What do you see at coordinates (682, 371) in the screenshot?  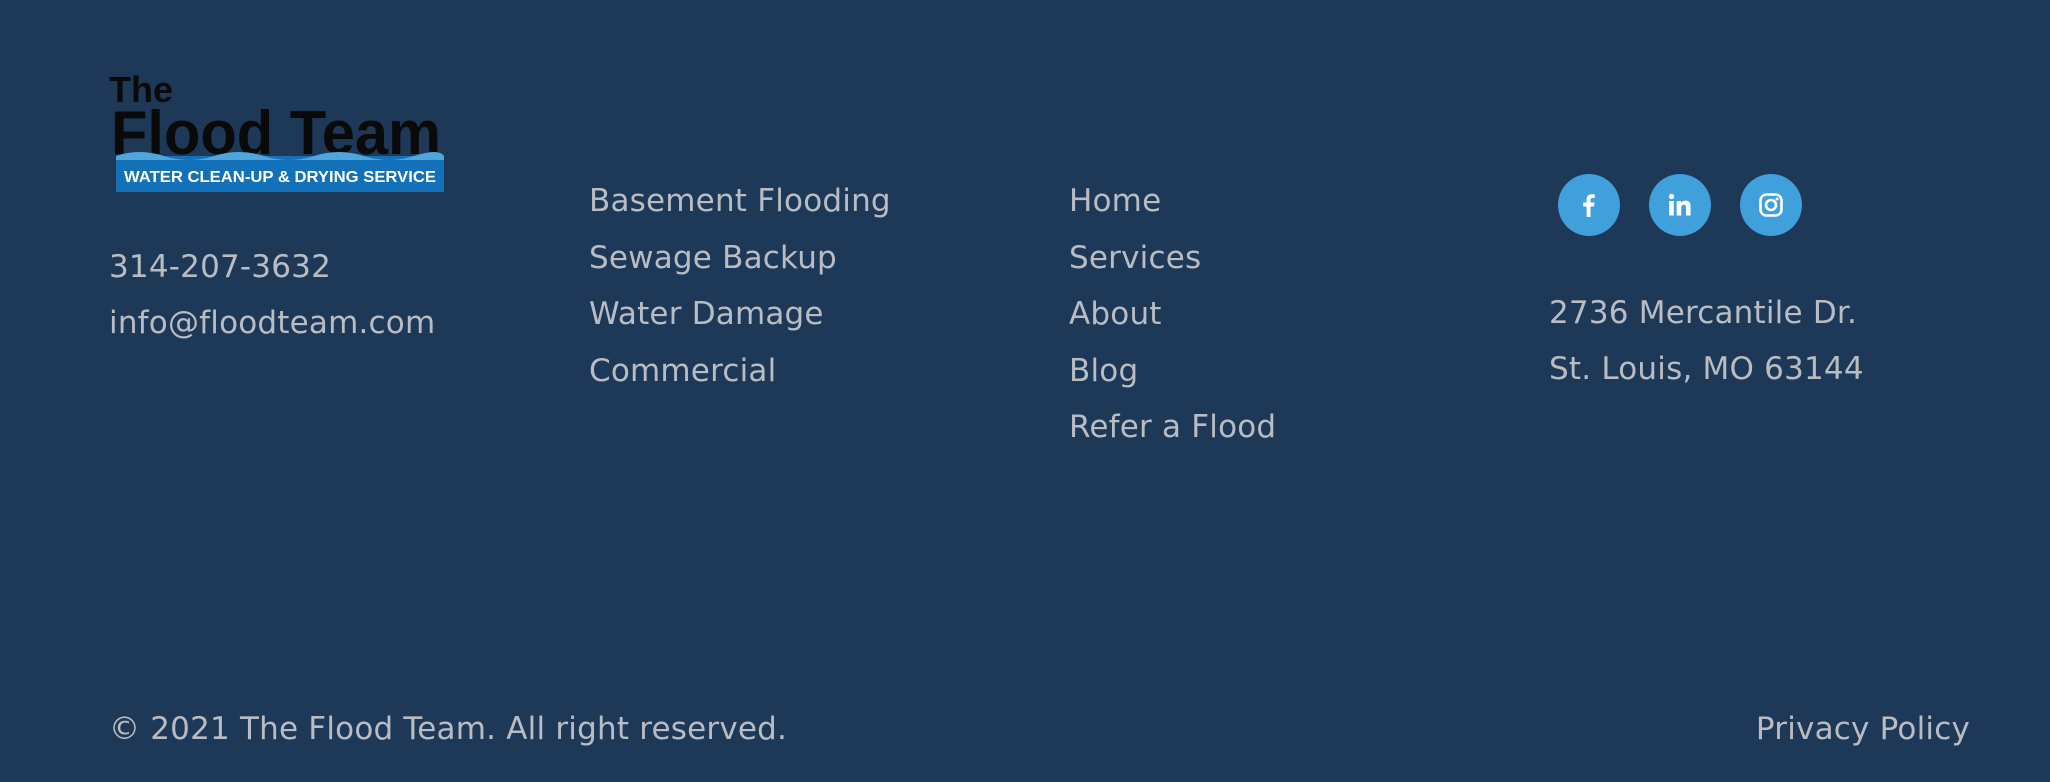 I see `service-link-commercial: Commercial` at bounding box center [682, 371].